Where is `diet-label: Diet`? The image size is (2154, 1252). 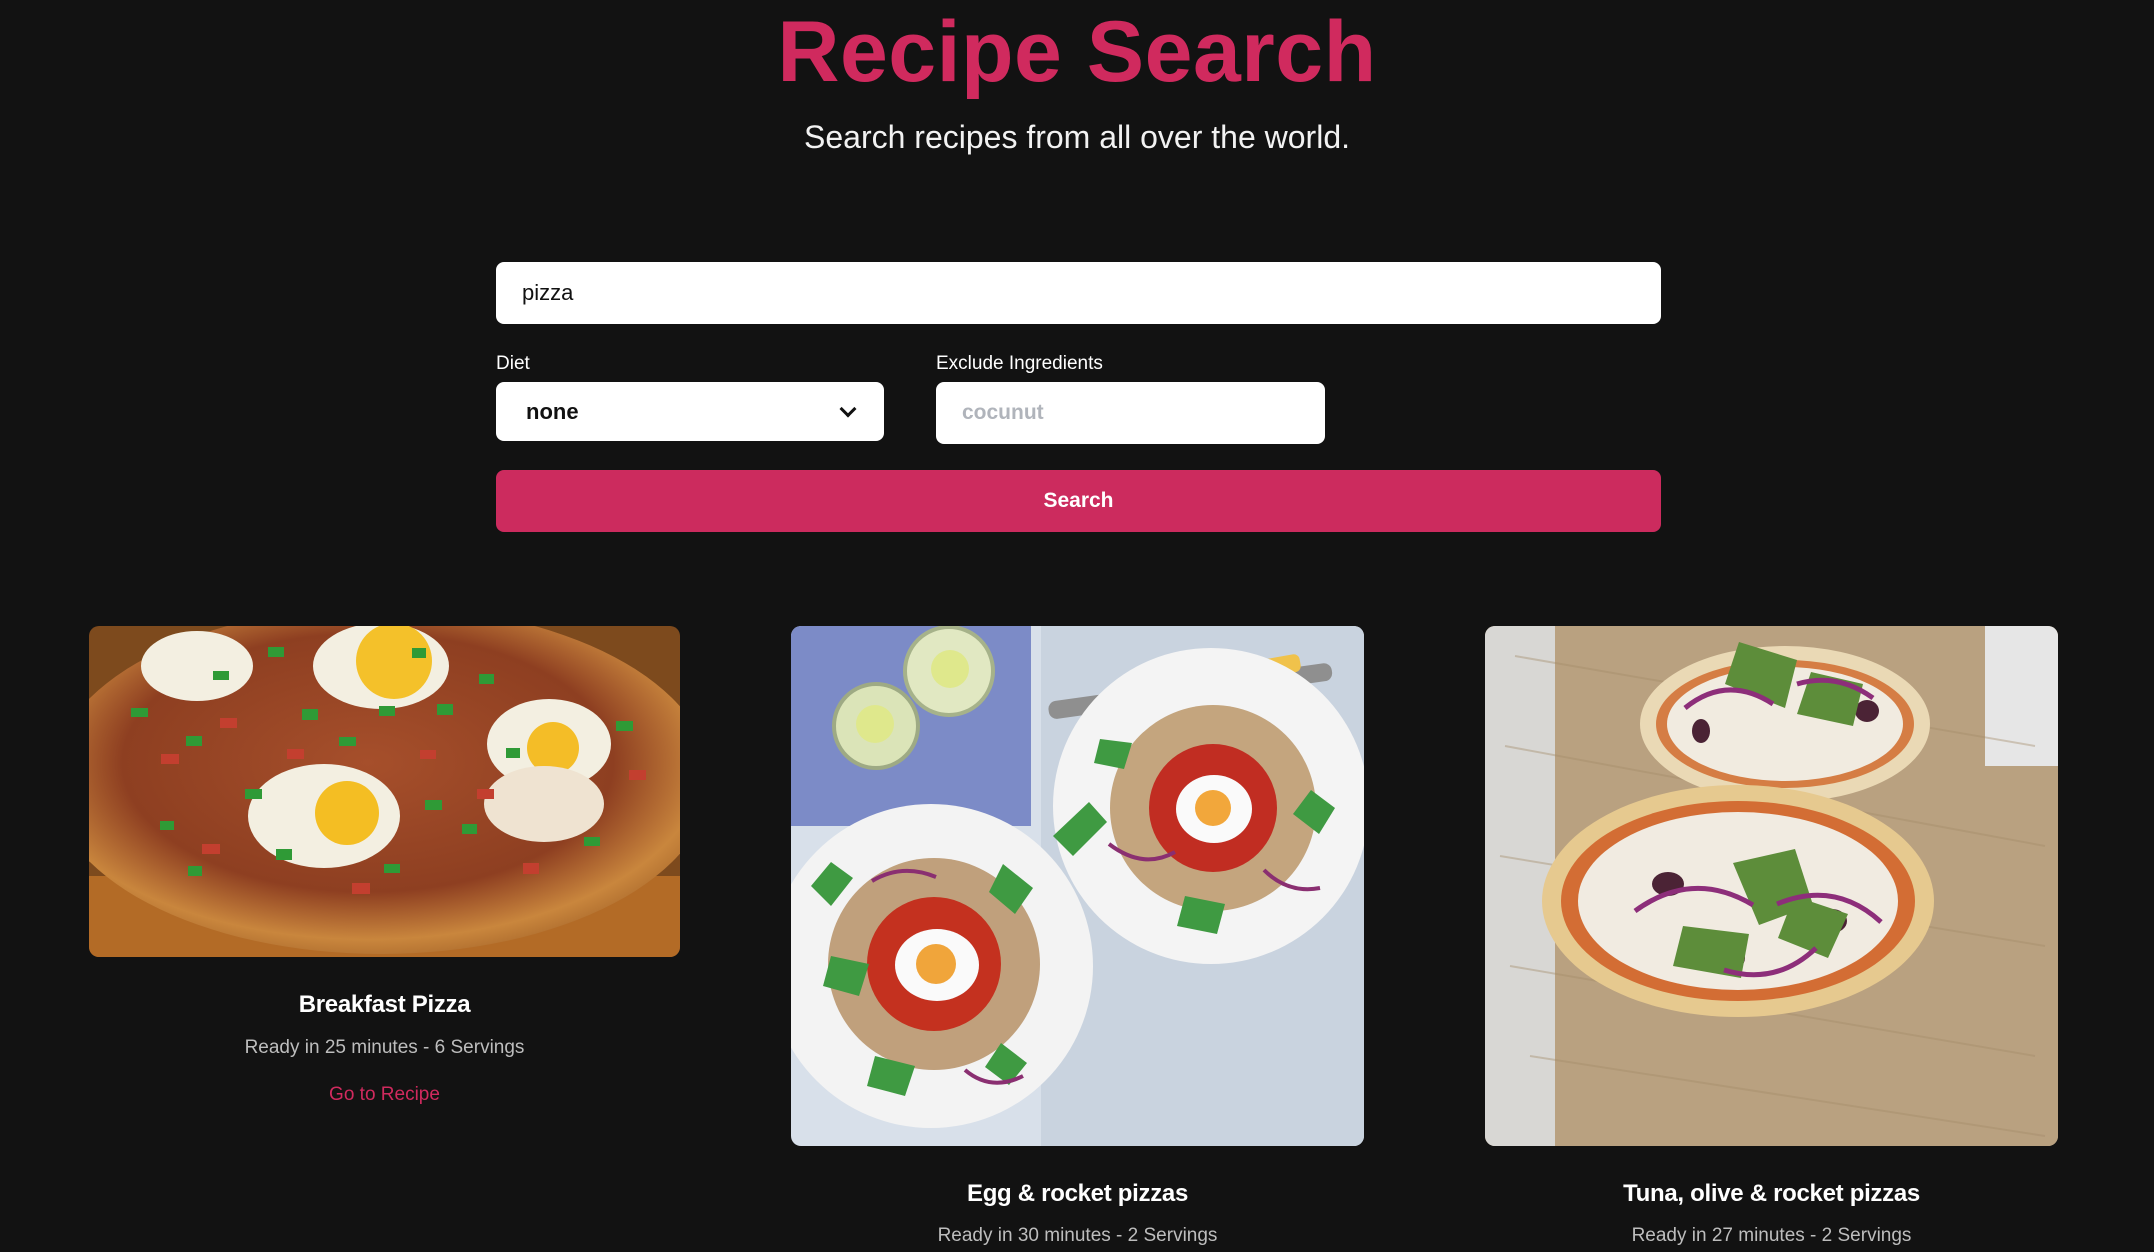
diet-label: Diet is located at coordinates (513, 363).